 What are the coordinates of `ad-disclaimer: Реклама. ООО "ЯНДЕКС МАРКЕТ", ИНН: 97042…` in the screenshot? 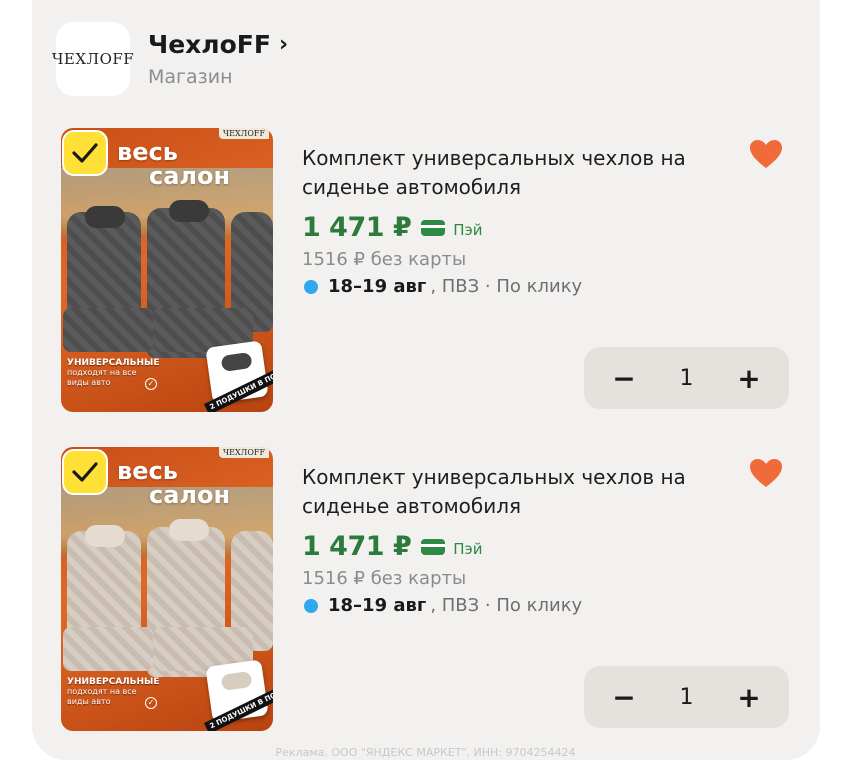 It's located at (425, 752).